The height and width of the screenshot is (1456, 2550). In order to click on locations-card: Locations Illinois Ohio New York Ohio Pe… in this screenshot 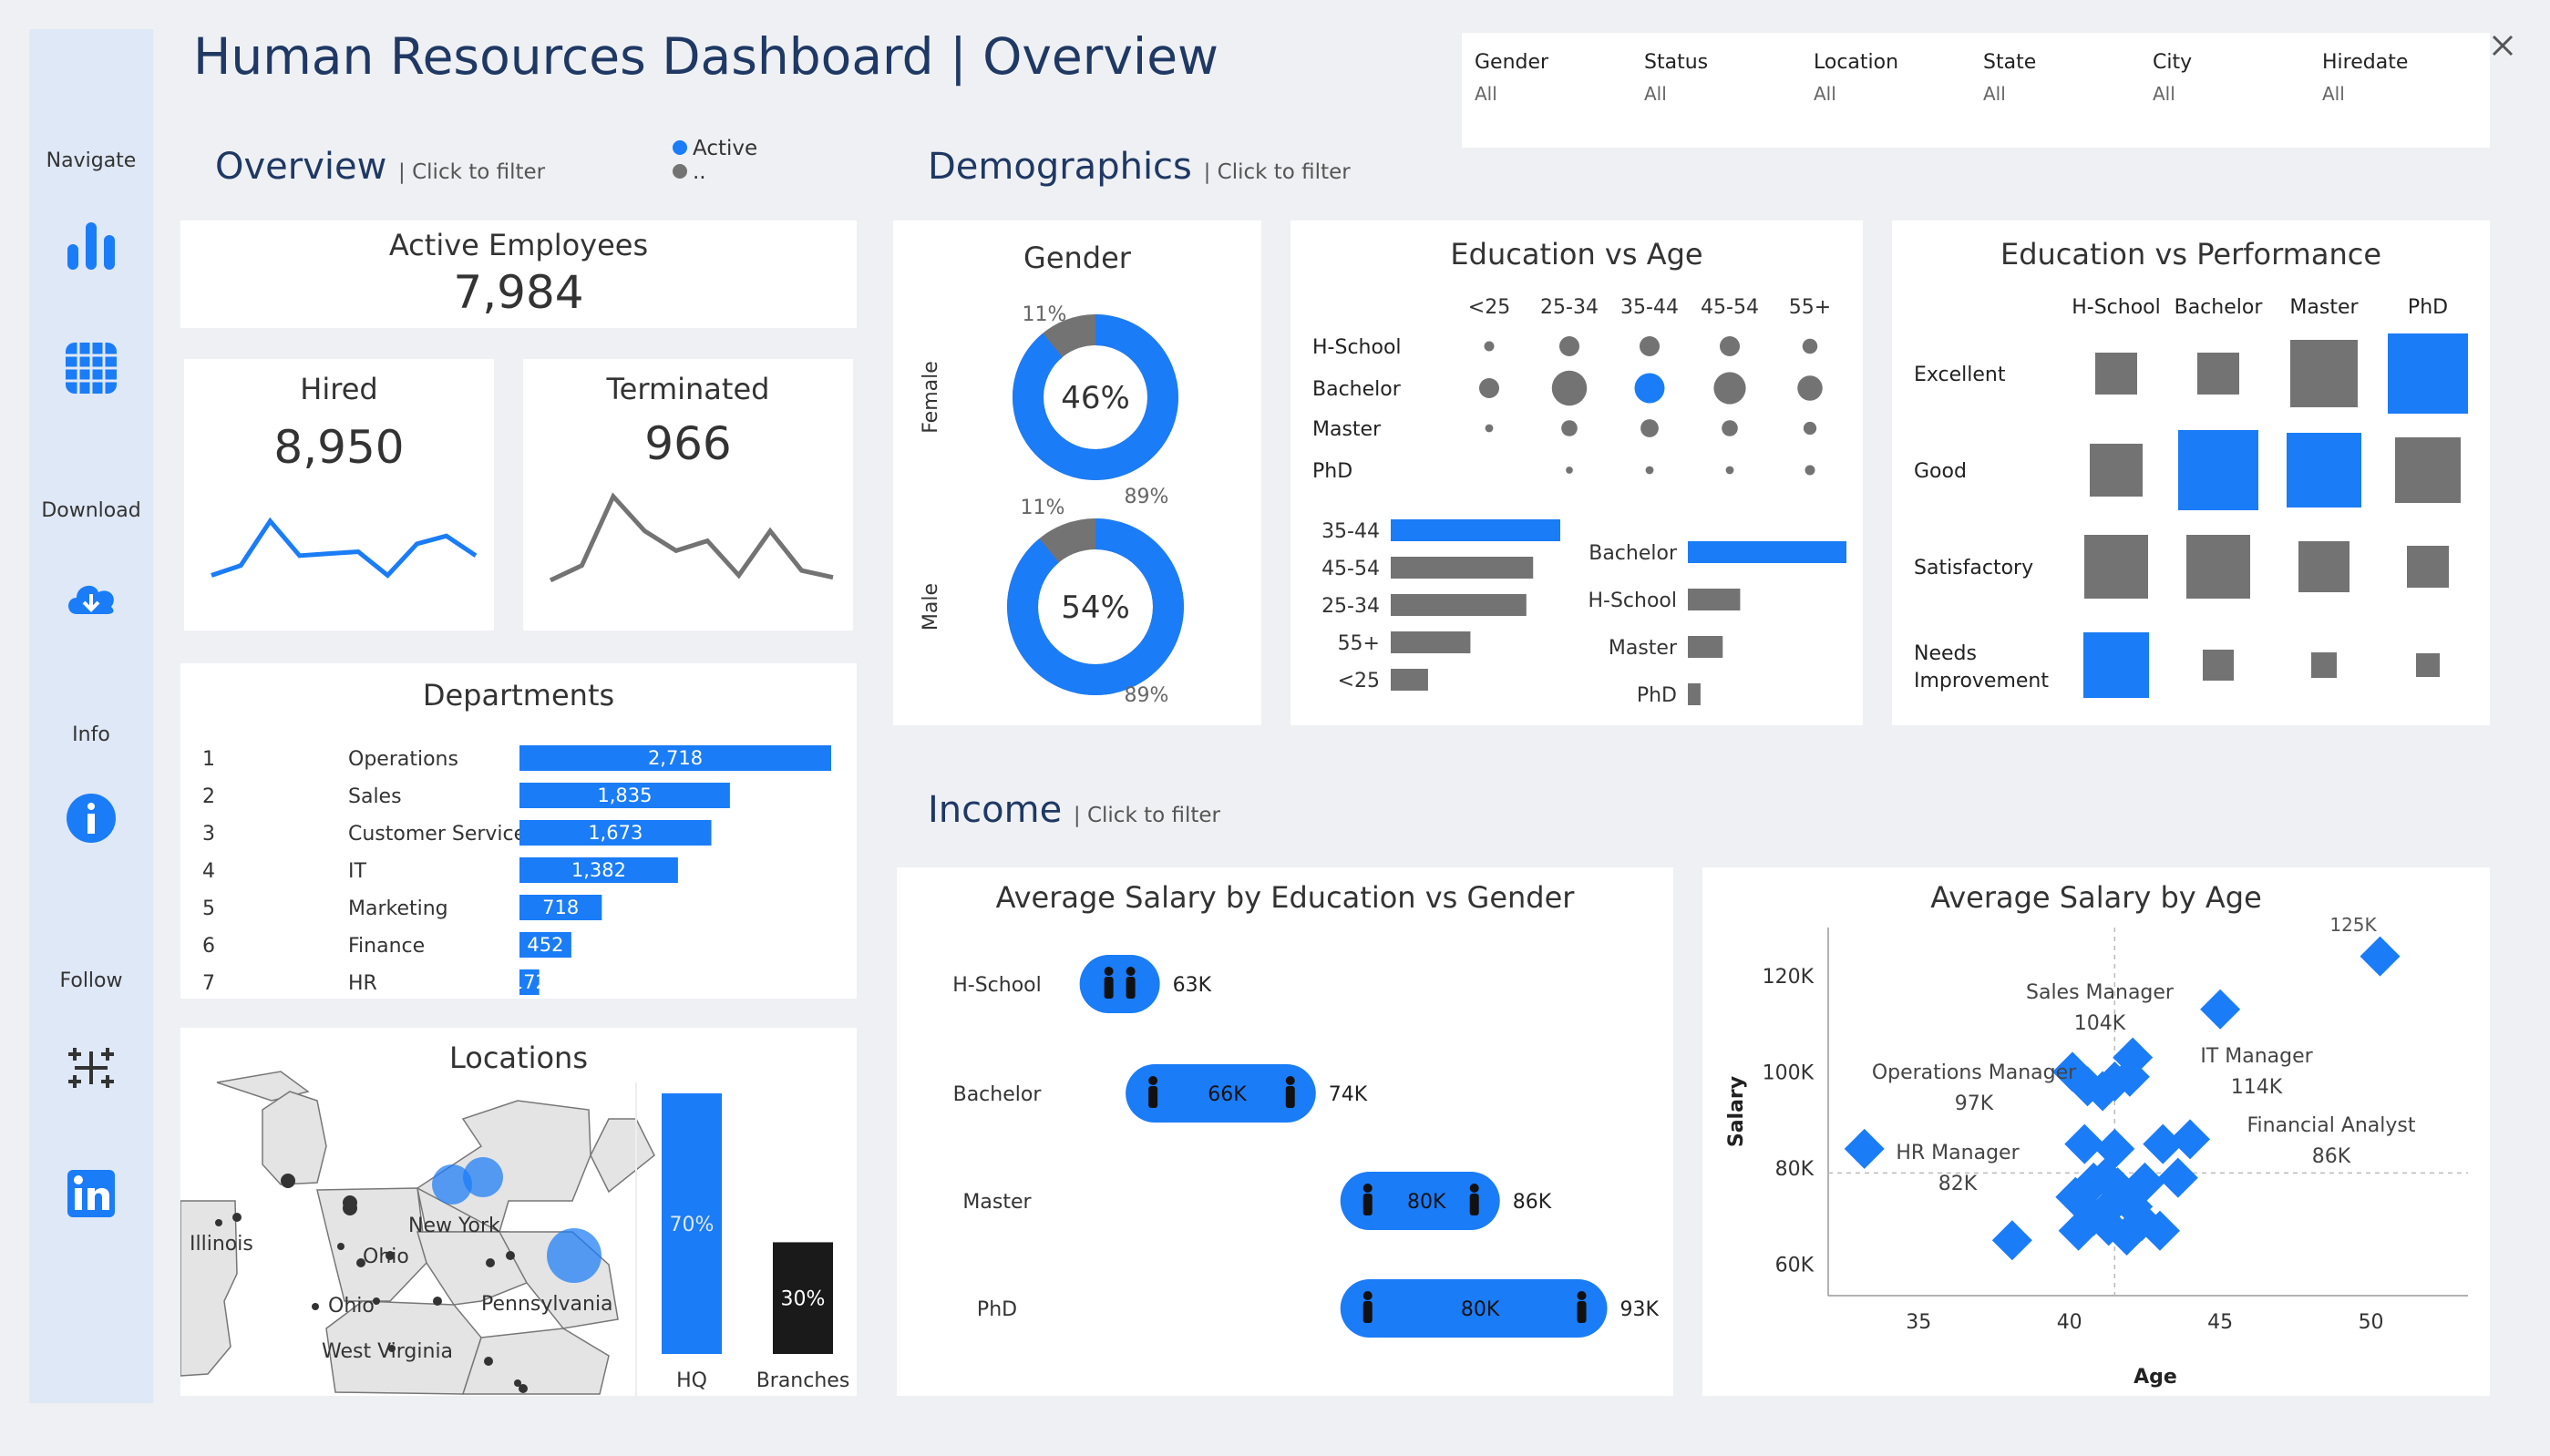, I will do `click(518, 1212)`.